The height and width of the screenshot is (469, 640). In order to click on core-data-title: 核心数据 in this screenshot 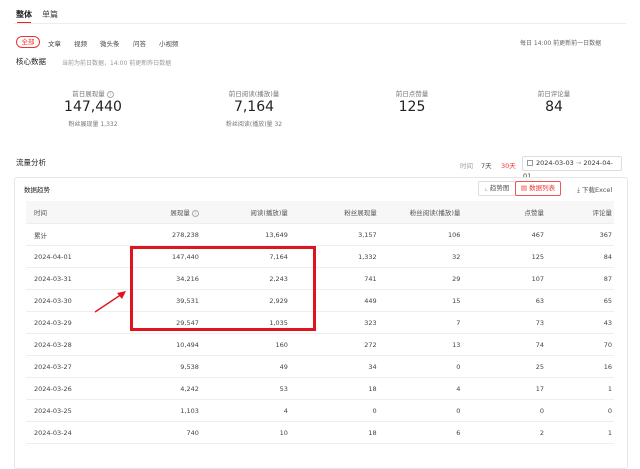, I will do `click(31, 61)`.